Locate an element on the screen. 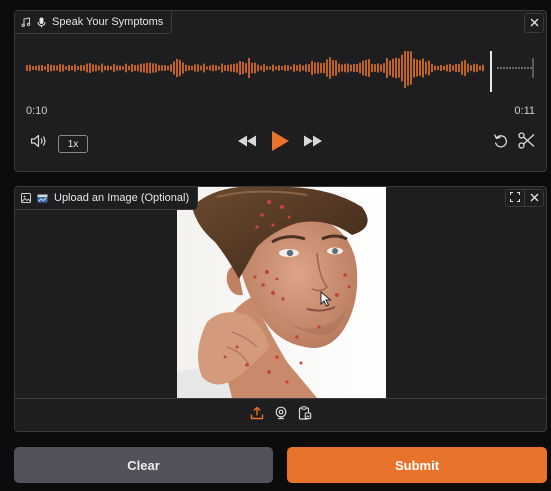 The width and height of the screenshot is (551, 491). clipboard-source-button is located at coordinates (305, 415).